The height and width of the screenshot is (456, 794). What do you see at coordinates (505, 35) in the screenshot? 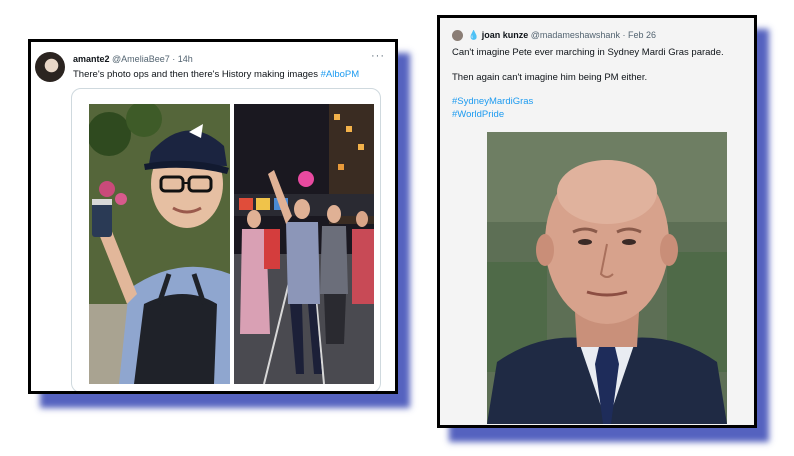
I see `display-name: joan kunze` at bounding box center [505, 35].